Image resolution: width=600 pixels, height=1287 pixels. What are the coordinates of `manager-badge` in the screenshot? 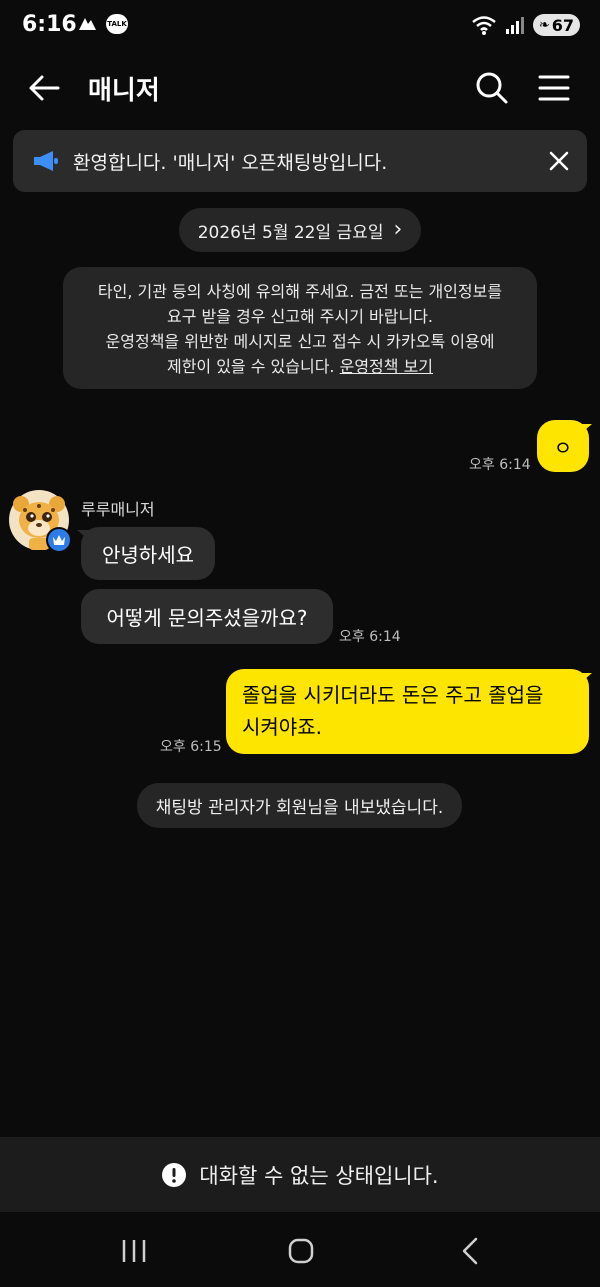 It's located at (59, 540).